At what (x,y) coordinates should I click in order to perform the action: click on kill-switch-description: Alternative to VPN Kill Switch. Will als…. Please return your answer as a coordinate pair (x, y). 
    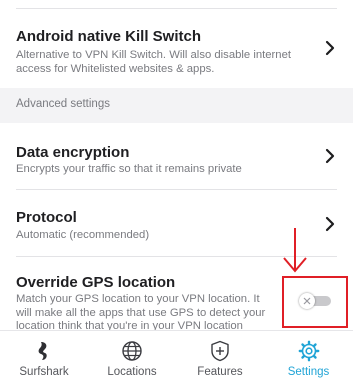
    Looking at the image, I should click on (154, 62).